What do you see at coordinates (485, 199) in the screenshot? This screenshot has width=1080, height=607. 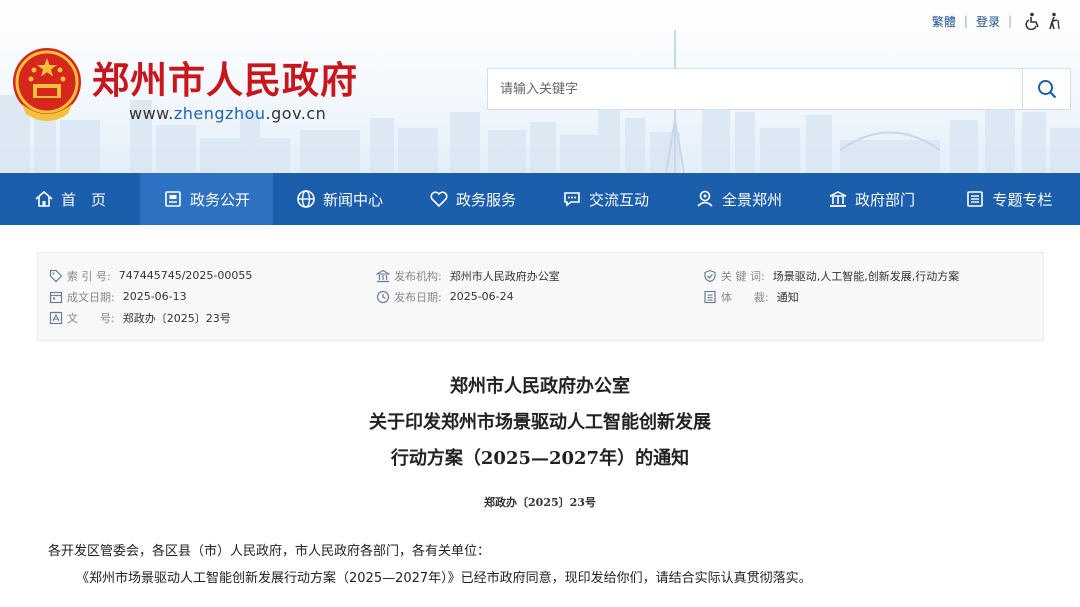 I see `nav-label: 政务服务` at bounding box center [485, 199].